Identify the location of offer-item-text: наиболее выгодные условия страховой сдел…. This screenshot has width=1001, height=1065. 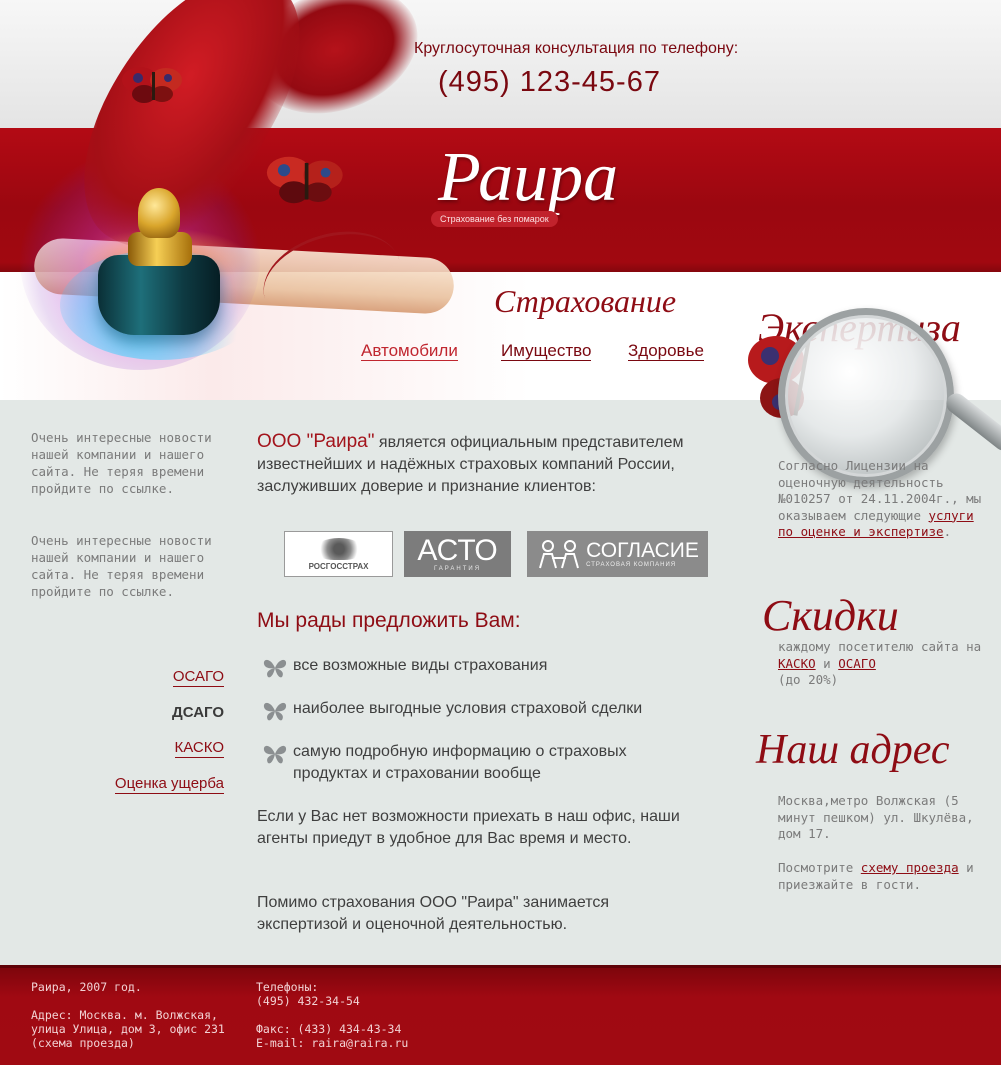
(468, 708).